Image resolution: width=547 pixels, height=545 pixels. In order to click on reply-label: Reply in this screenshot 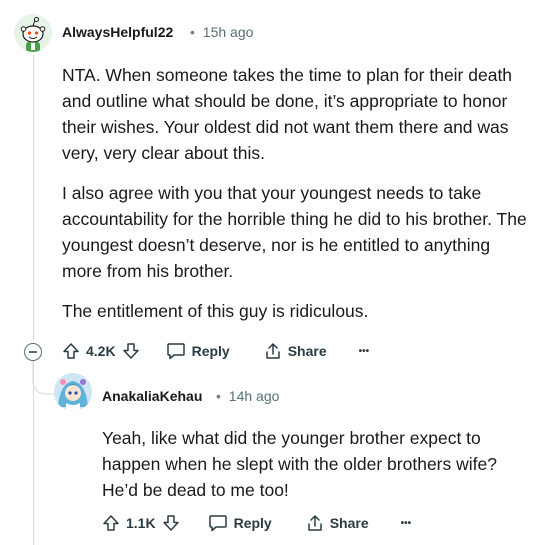, I will do `click(210, 351)`.